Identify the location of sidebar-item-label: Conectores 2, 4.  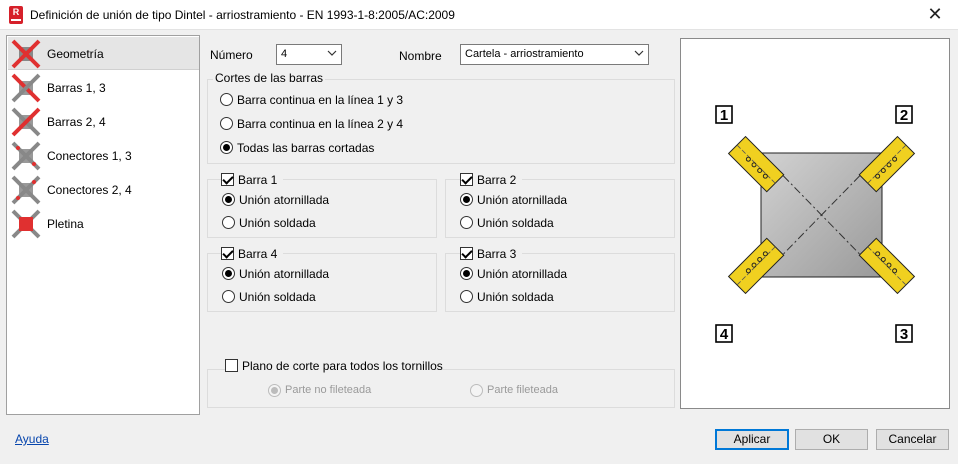
(89, 190).